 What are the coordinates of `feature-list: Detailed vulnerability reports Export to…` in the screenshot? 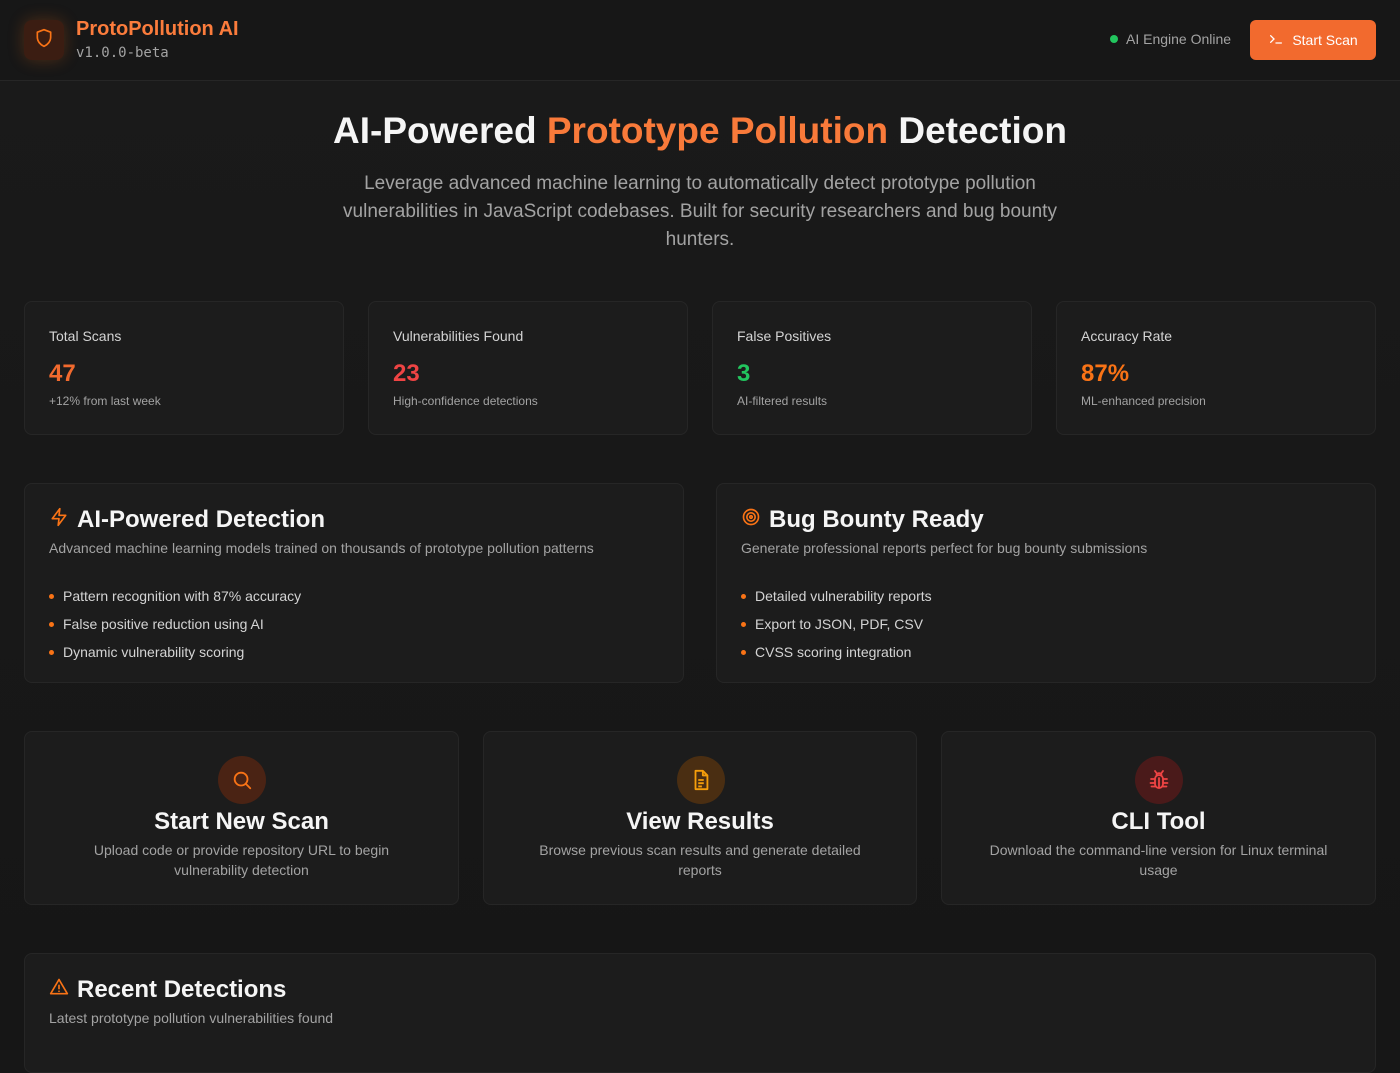 It's located at (836, 624).